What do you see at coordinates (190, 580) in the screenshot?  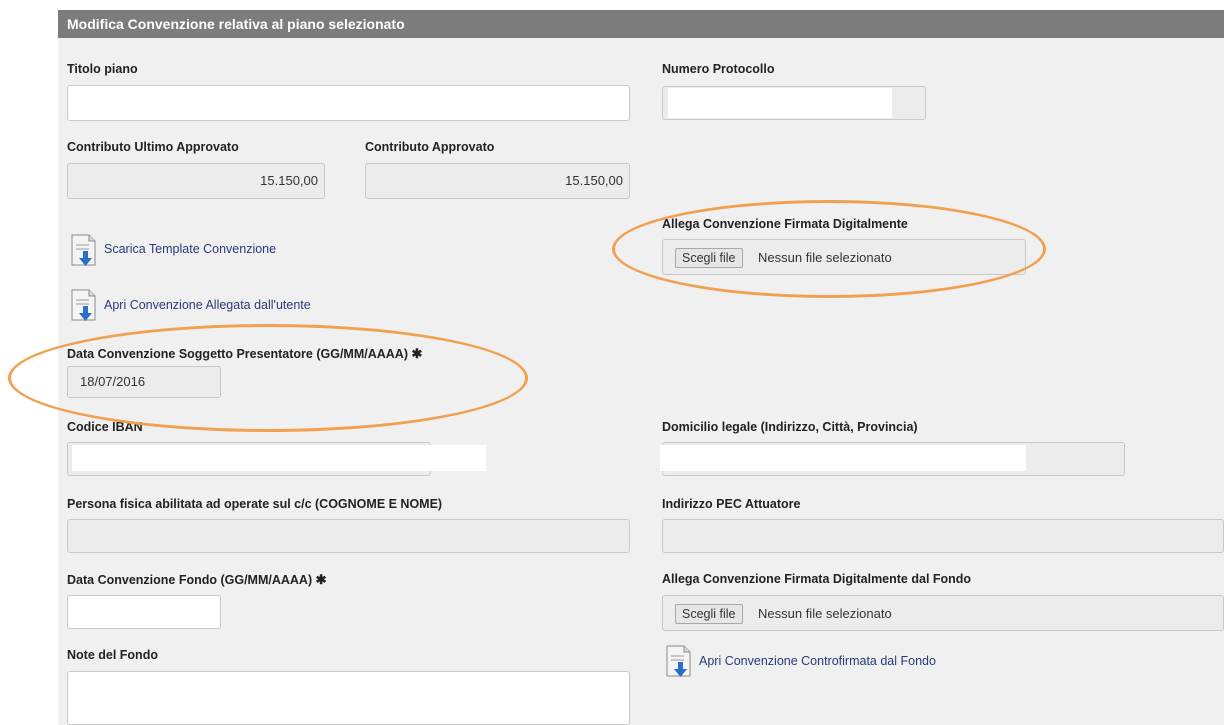 I see `label-text: Data Convenzione Fondo (GG/MM/AAAA)` at bounding box center [190, 580].